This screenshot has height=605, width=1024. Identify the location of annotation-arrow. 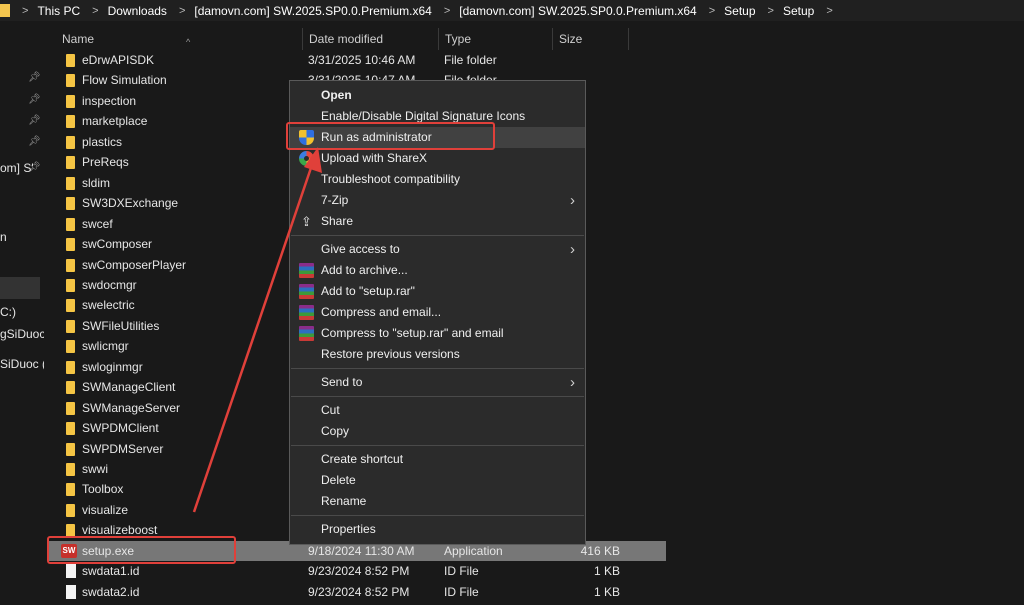
(257, 330).